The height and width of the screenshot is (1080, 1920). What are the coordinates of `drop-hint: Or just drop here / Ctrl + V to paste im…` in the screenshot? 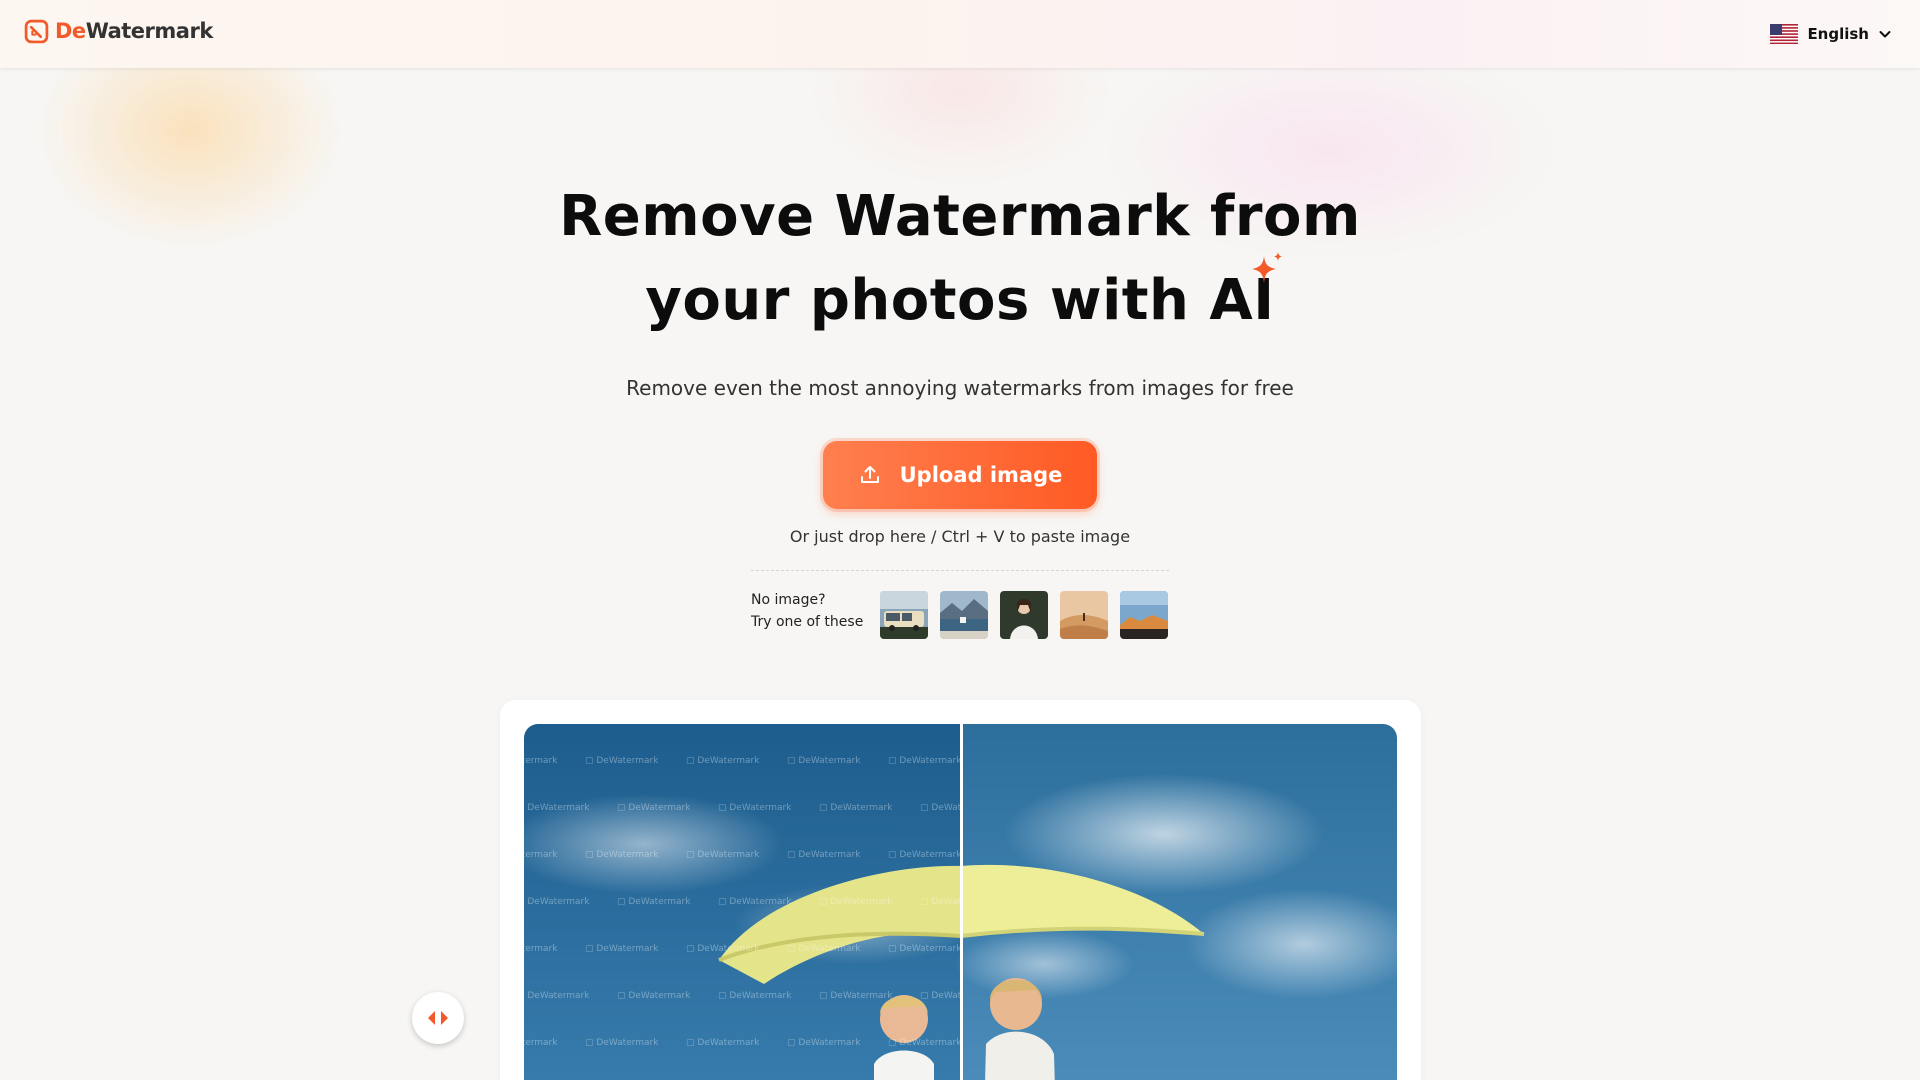 It's located at (960, 536).